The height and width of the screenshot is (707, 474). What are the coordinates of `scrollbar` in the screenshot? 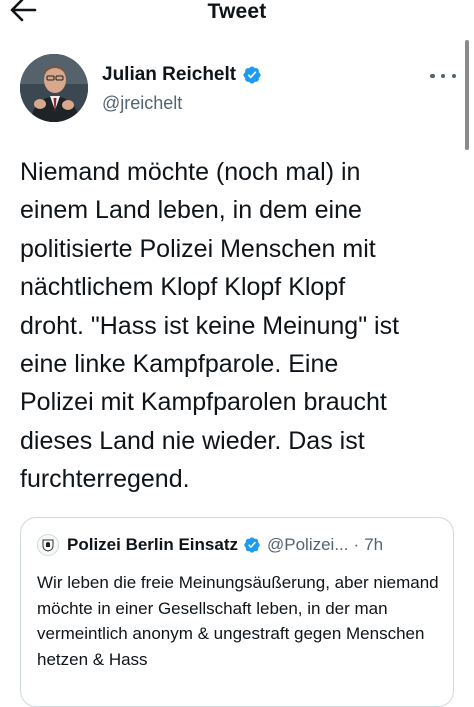 It's located at (467, 95).